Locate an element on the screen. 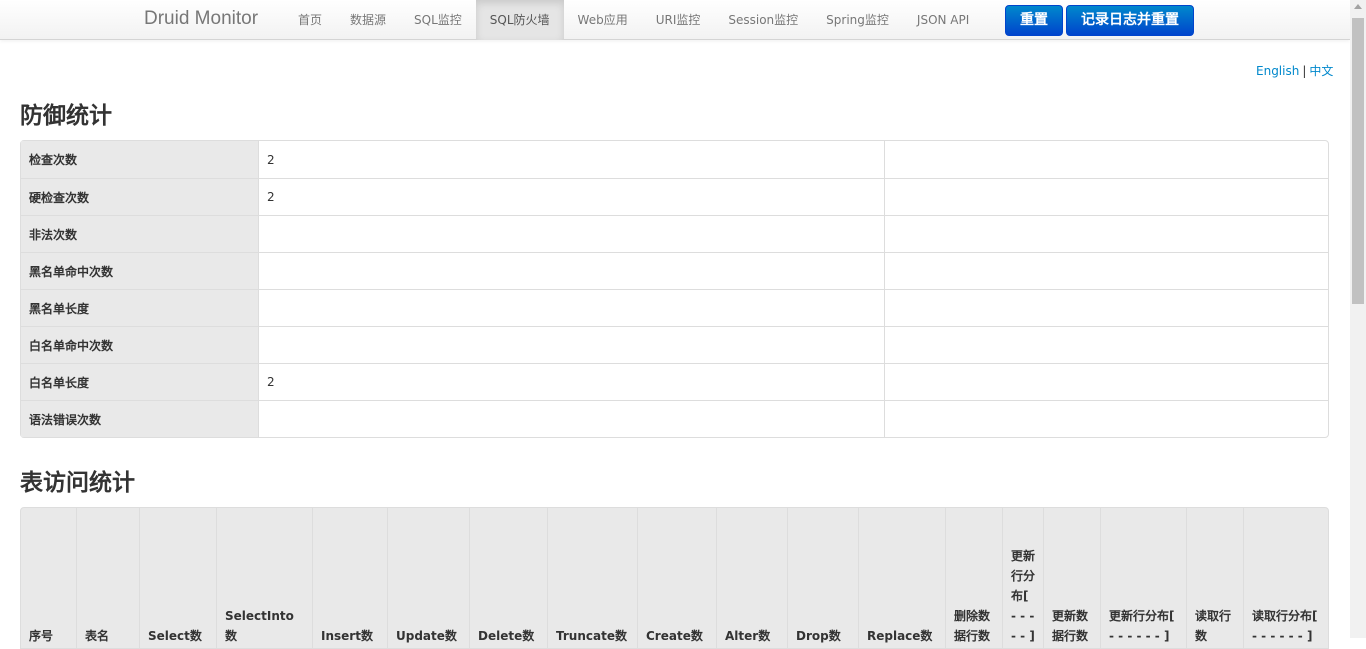 Image resolution: width=1366 pixels, height=649 pixels. table-row: 黑名单长度 is located at coordinates (674, 307).